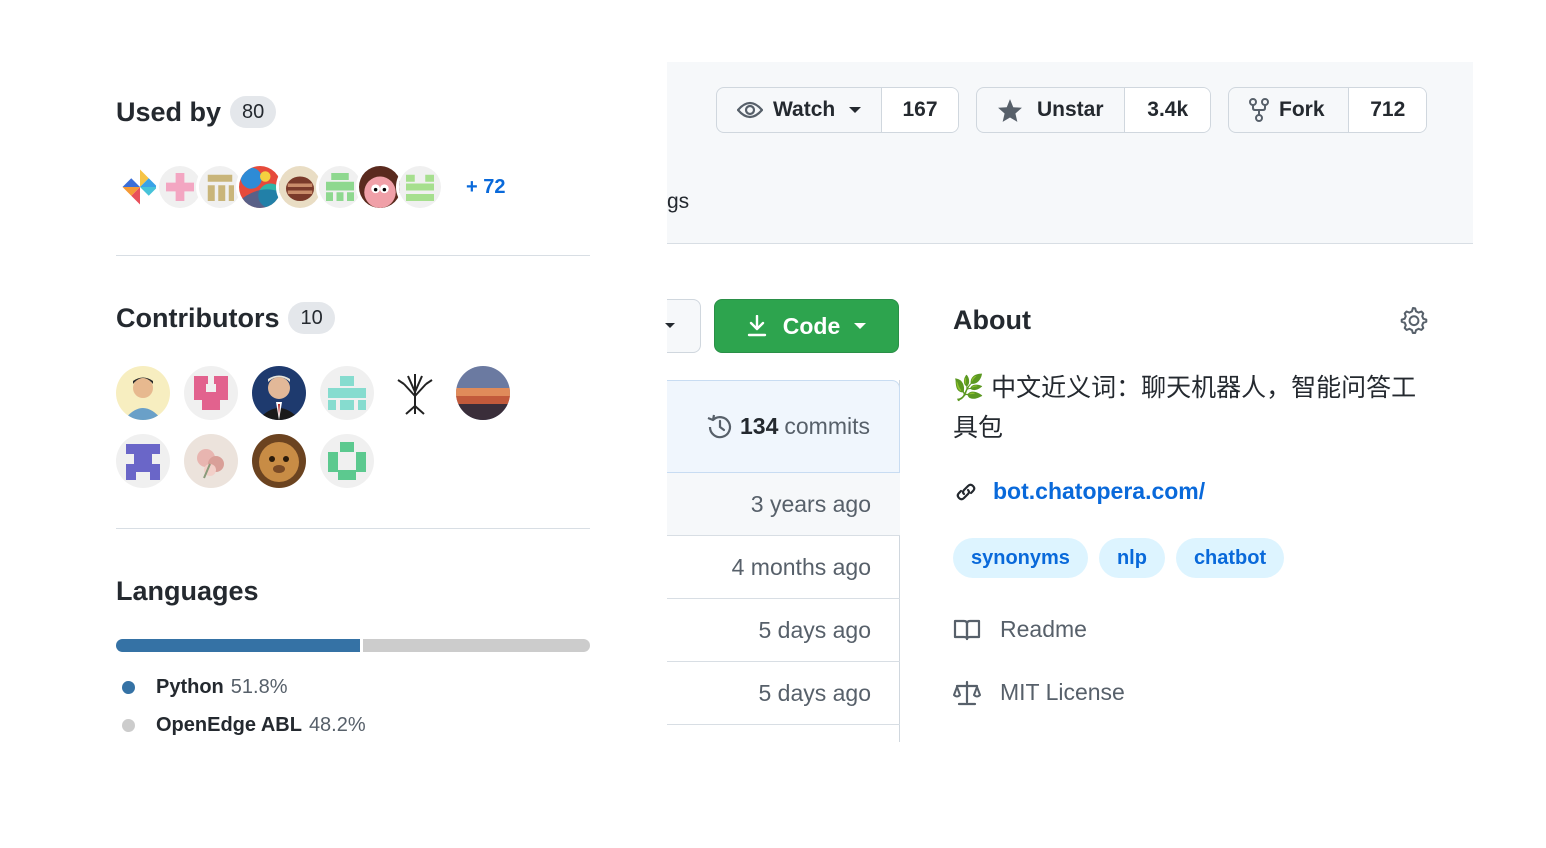  What do you see at coordinates (1043, 629) in the screenshot?
I see `readme-label: Readme` at bounding box center [1043, 629].